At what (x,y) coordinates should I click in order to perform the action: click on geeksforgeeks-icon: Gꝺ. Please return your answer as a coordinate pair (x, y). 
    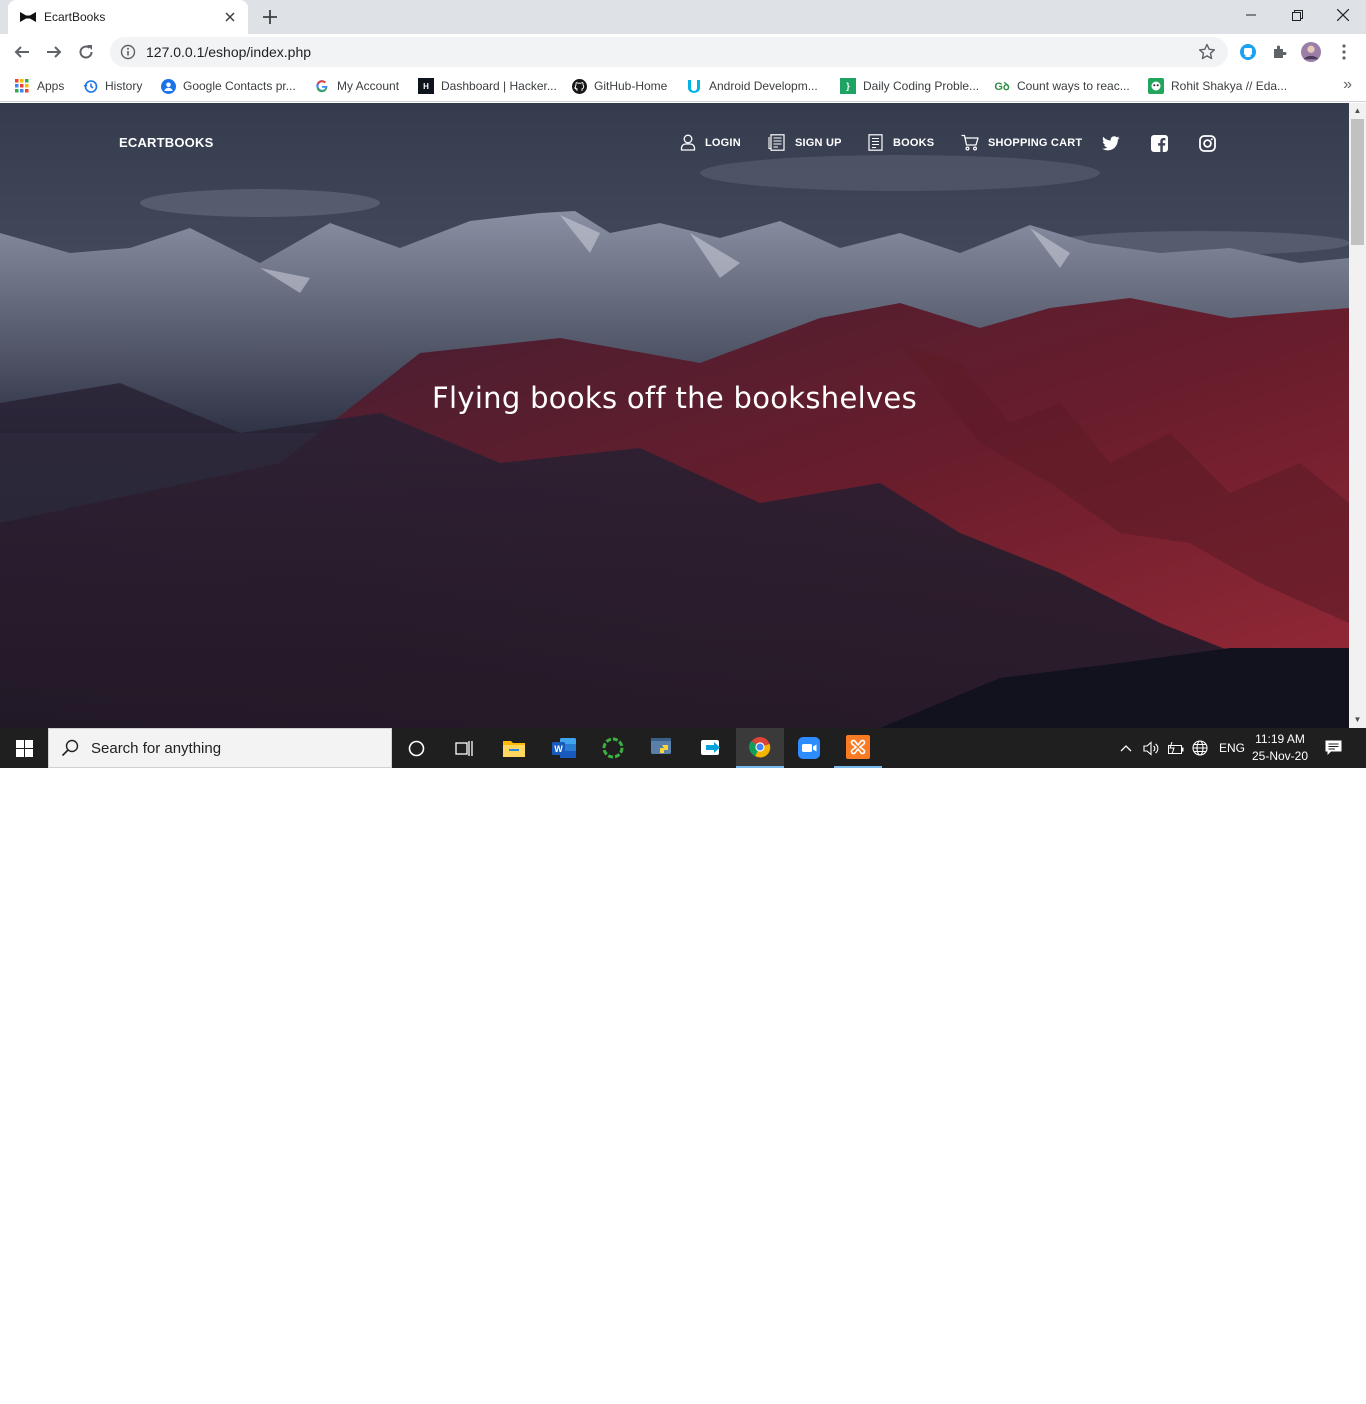
    Looking at the image, I should click on (1002, 86).